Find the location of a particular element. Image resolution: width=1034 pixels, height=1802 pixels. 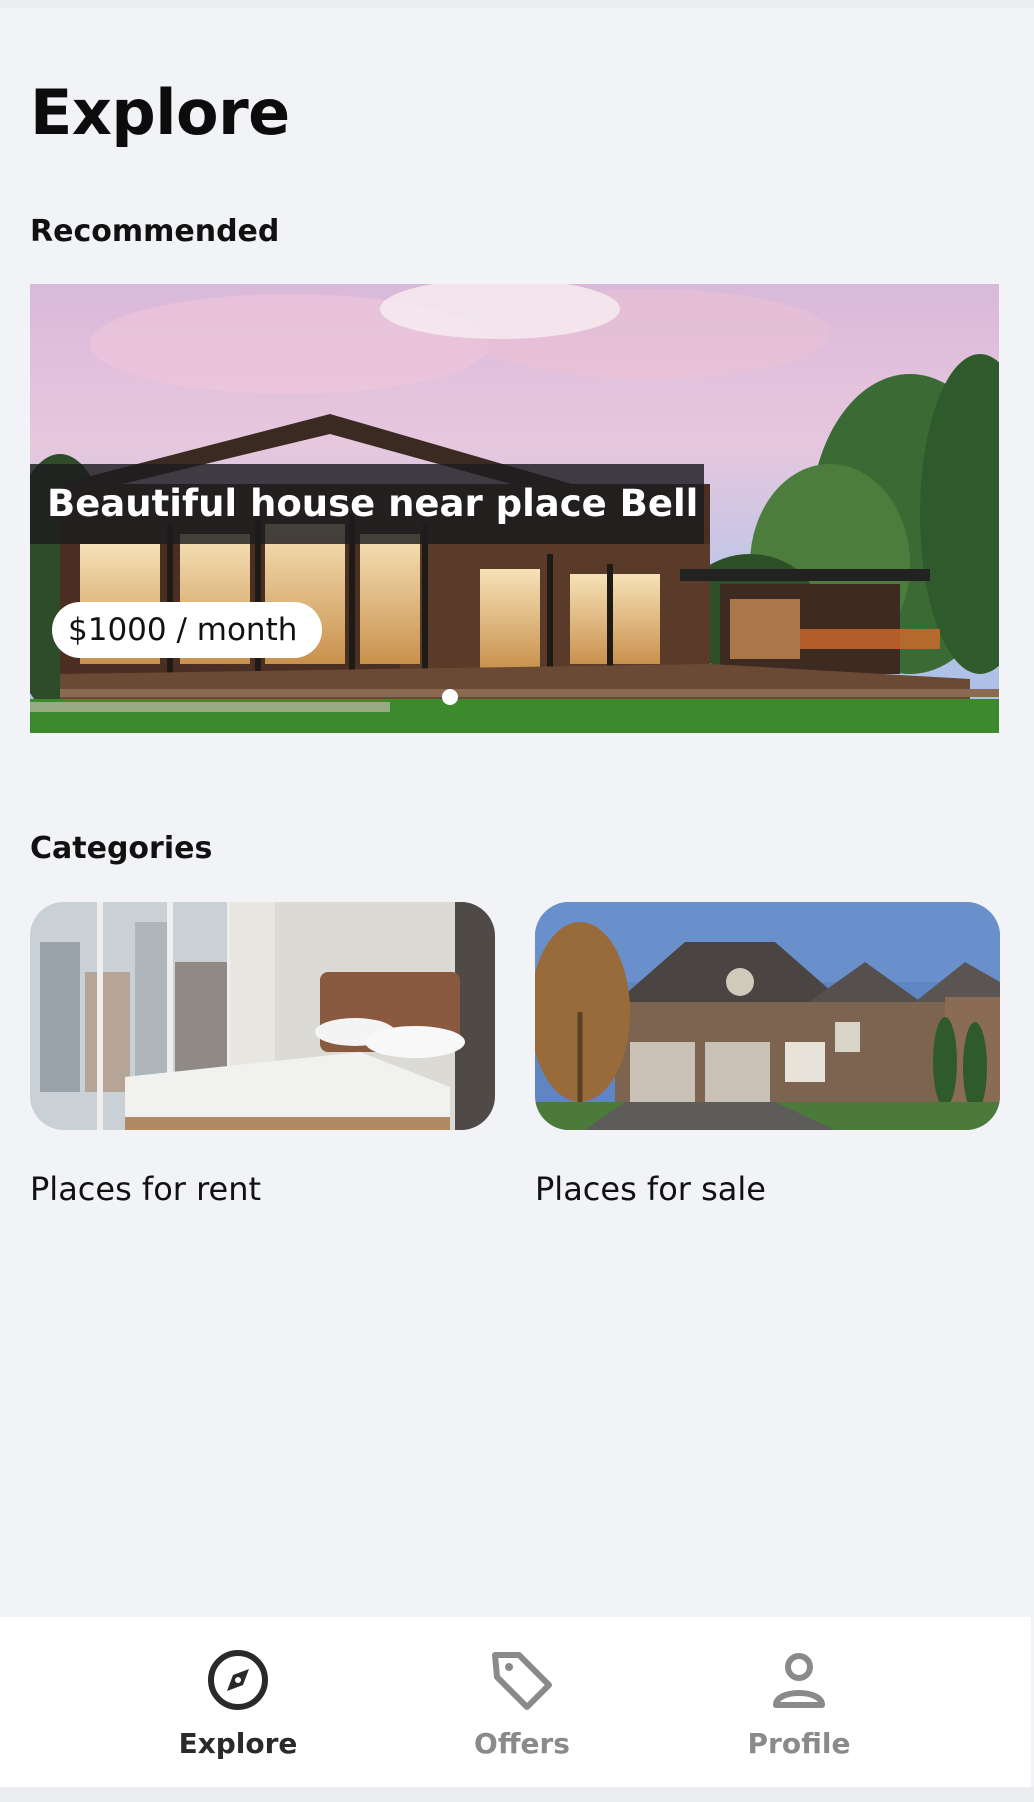

carousel-dot-active is located at coordinates (450, 697).